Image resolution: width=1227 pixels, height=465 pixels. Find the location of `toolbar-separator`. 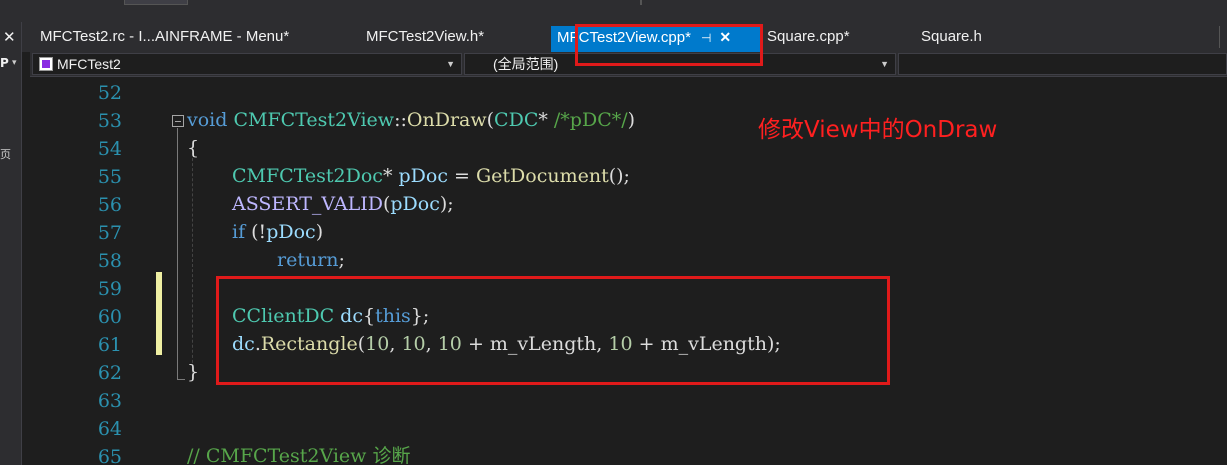

toolbar-separator is located at coordinates (641, 2).